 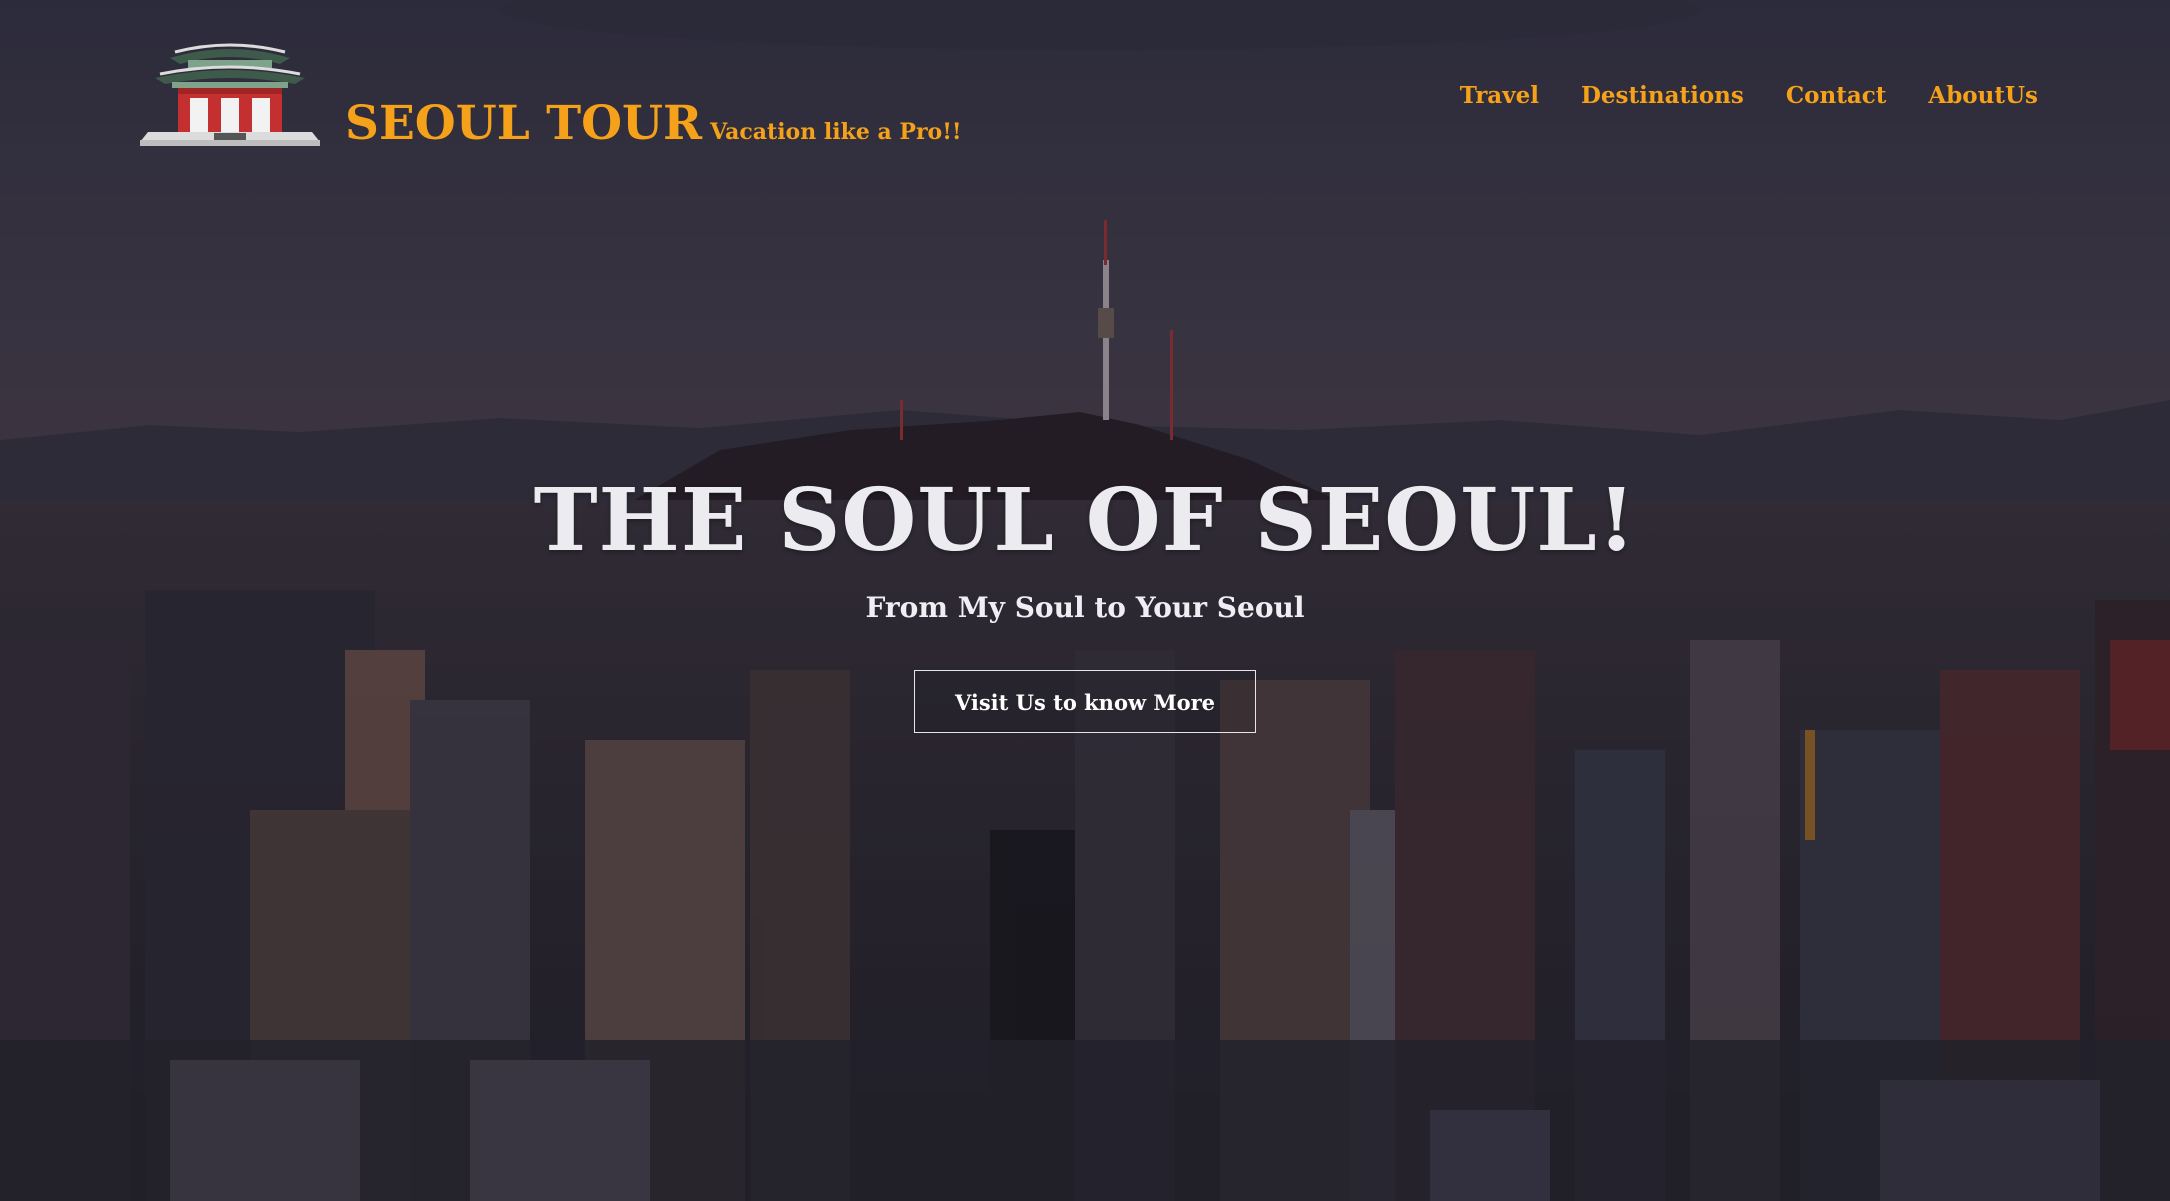 What do you see at coordinates (1499, 95) in the screenshot?
I see `nav-travel: Travel` at bounding box center [1499, 95].